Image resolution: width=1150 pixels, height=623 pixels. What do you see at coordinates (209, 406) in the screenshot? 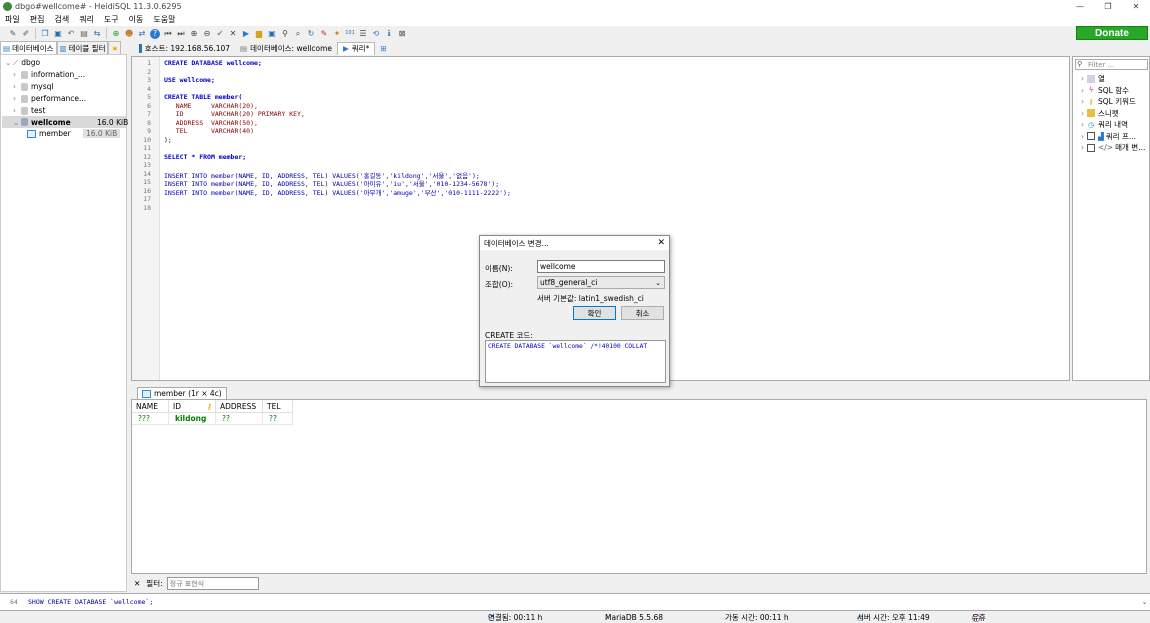
I see `primary-key-icon: ⚷` at bounding box center [209, 406].